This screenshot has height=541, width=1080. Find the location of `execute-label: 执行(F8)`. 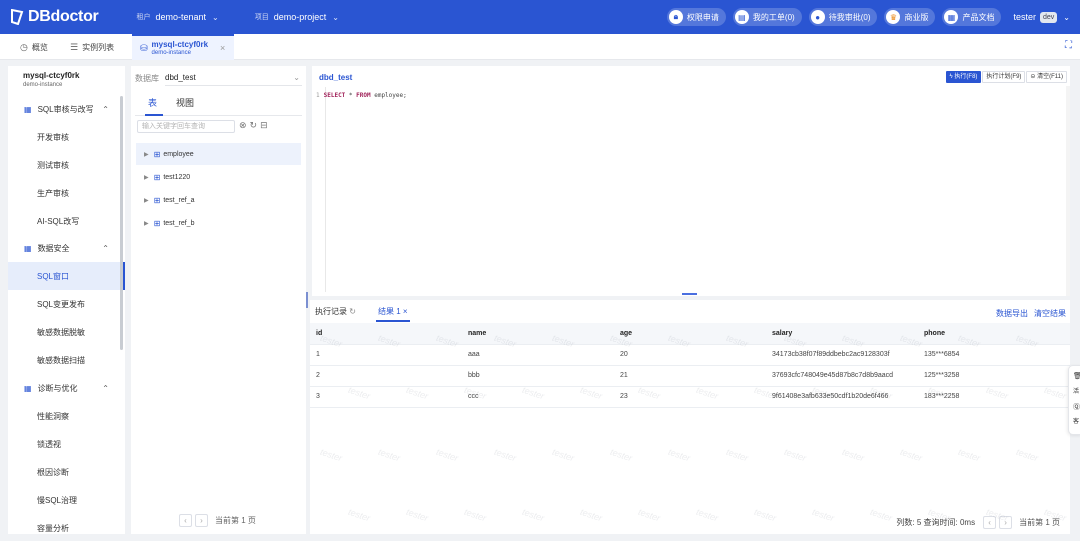

execute-label: 执行(F8) is located at coordinates (966, 77).